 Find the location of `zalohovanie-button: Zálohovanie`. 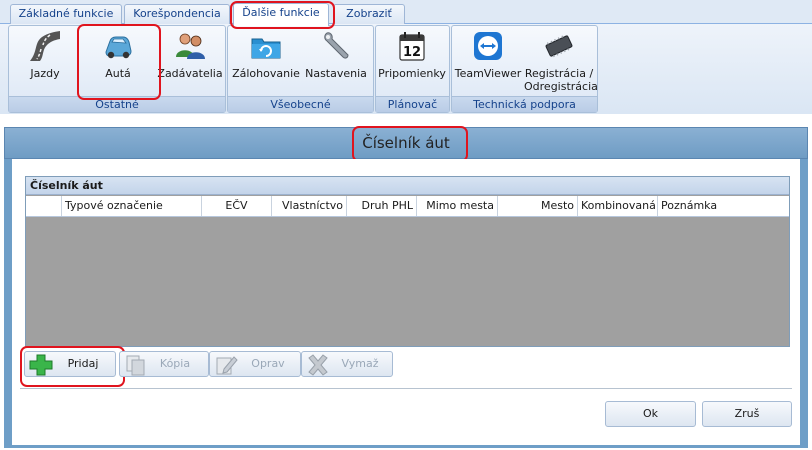

zalohovanie-button: Zálohovanie is located at coordinates (266, 54).